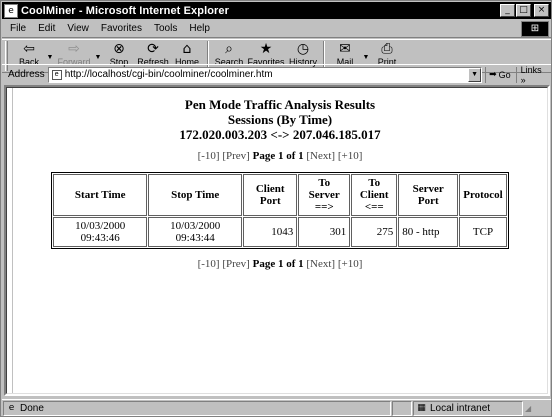 Image resolution: width=552 pixels, height=417 pixels. I want to click on home-icon: ⌂, so click(187, 49).